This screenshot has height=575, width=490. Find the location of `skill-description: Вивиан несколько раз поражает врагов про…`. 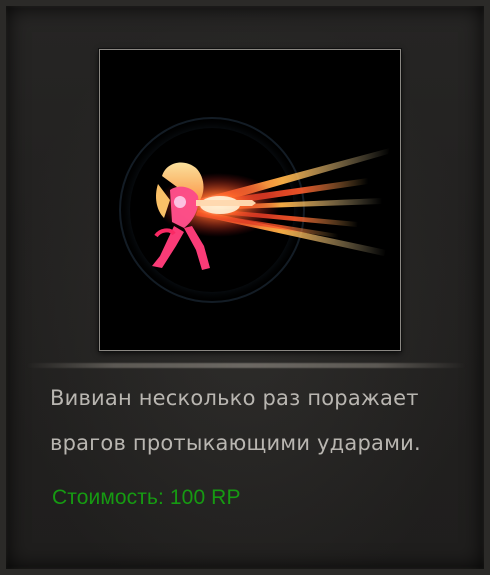

skill-description: Вивиан несколько раз поражает врагов про… is located at coordinates (235, 420).